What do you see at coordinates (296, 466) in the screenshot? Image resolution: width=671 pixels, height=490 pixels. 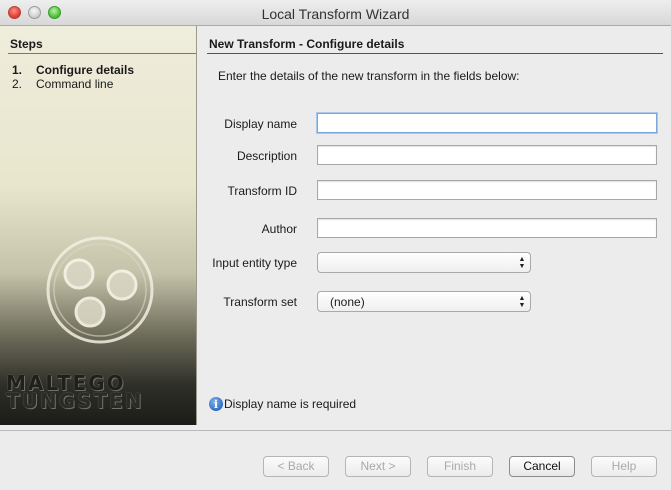 I see `back-button: < Back` at bounding box center [296, 466].